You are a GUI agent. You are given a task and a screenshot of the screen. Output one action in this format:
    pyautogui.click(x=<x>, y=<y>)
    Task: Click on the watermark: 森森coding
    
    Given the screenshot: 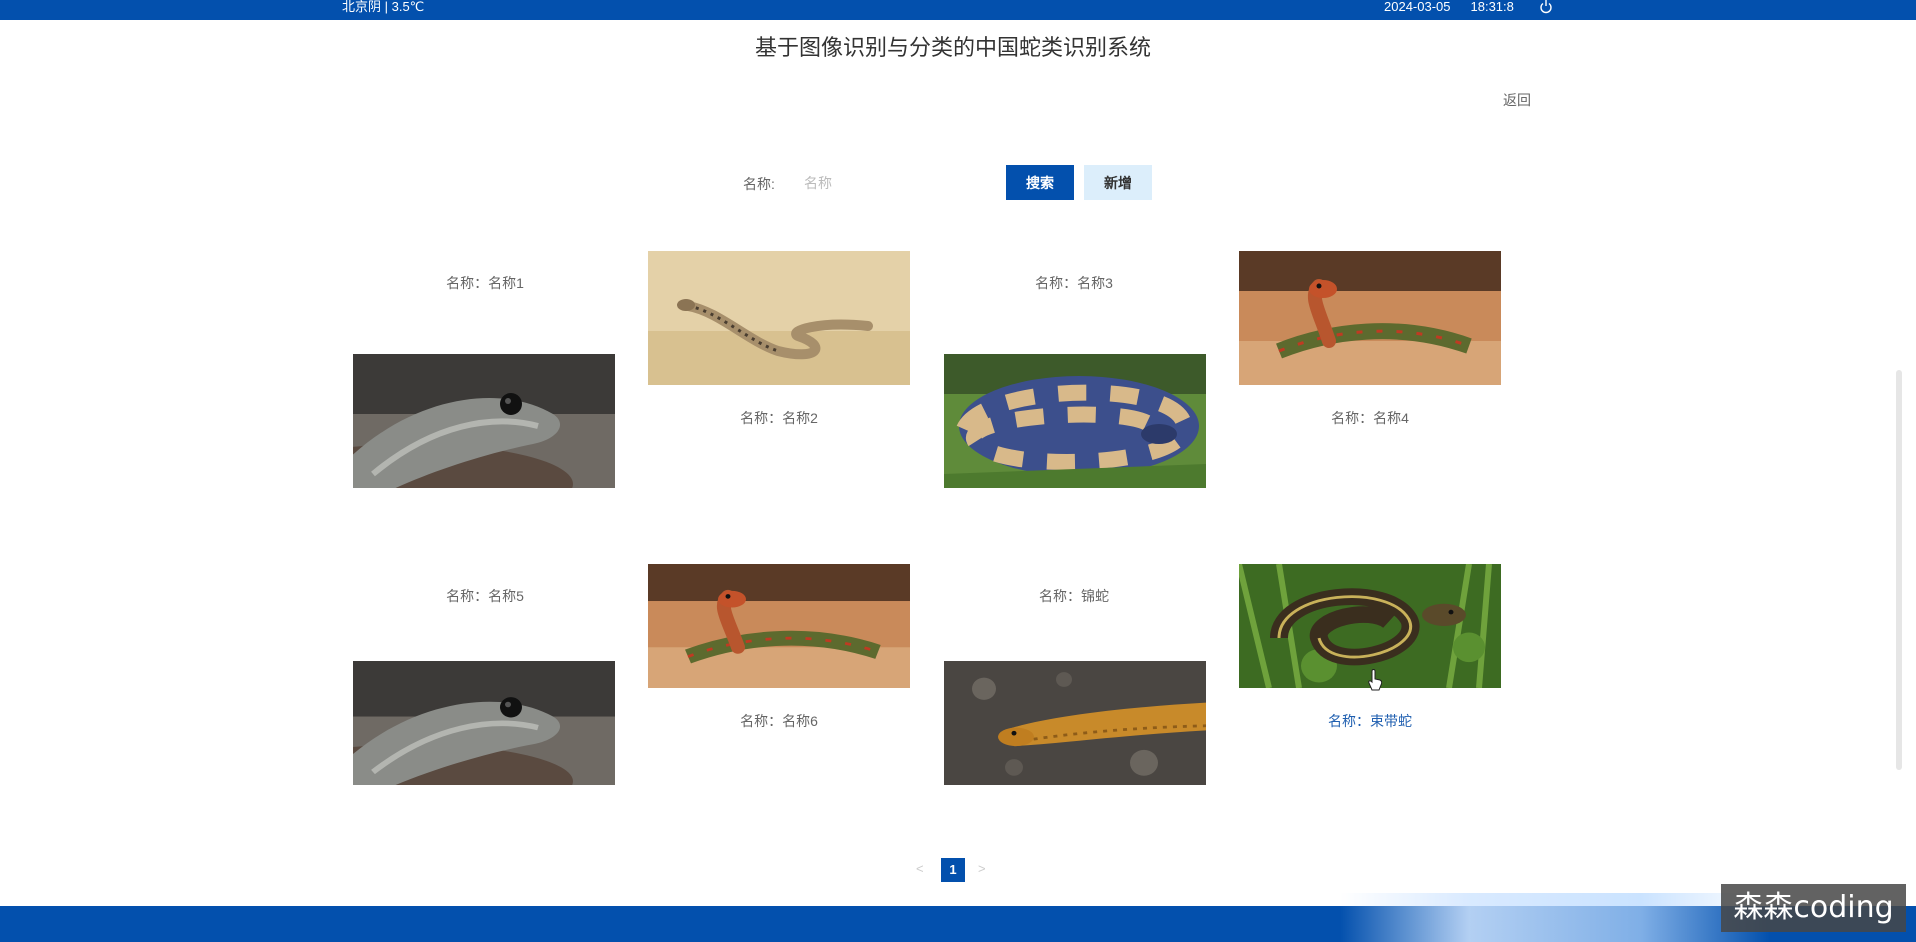 What is the action you would take?
    pyautogui.click(x=1813, y=908)
    